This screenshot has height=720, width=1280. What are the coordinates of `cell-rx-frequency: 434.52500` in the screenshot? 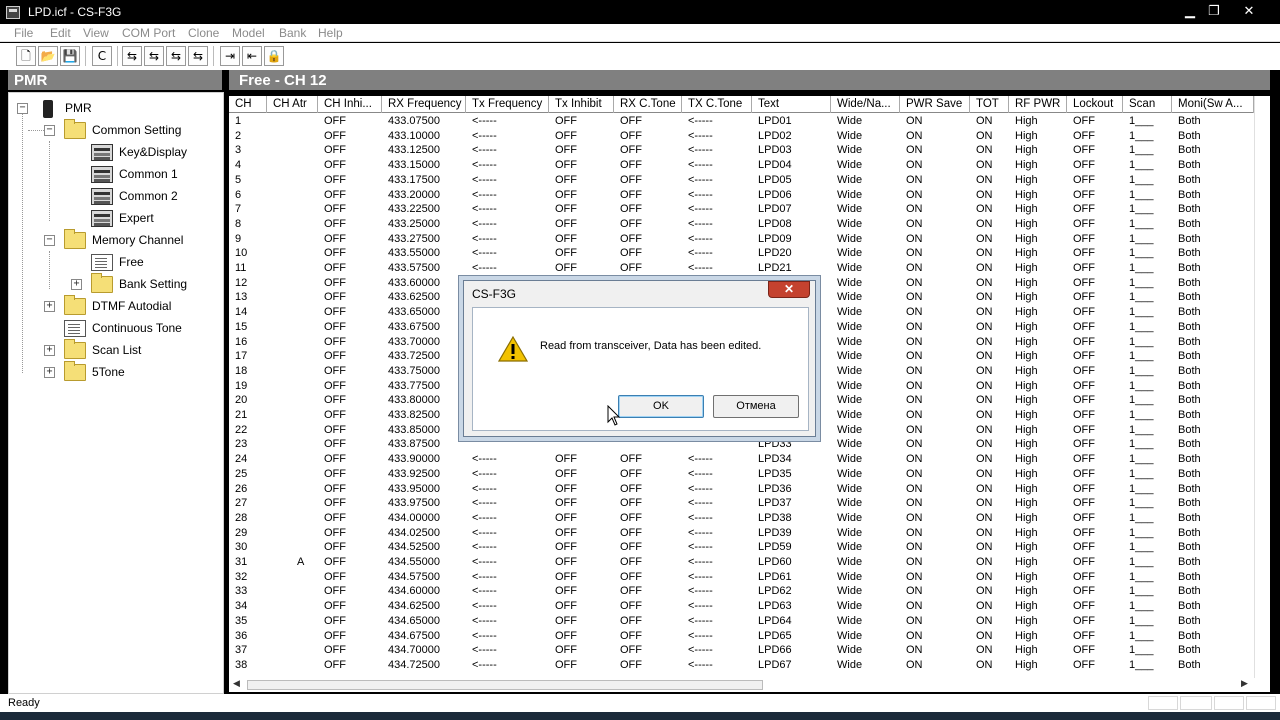 It's located at (427, 547).